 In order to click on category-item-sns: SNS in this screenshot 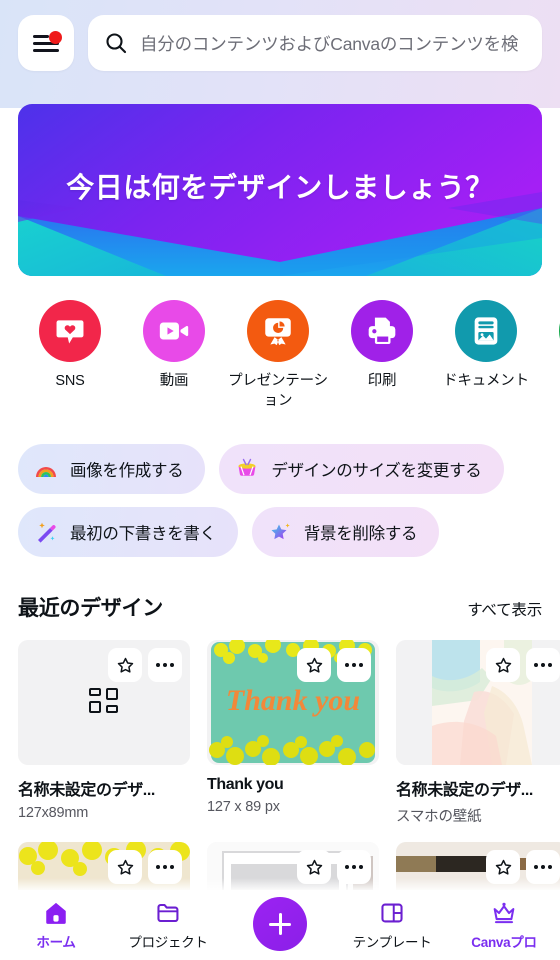, I will do `click(70, 362)`.